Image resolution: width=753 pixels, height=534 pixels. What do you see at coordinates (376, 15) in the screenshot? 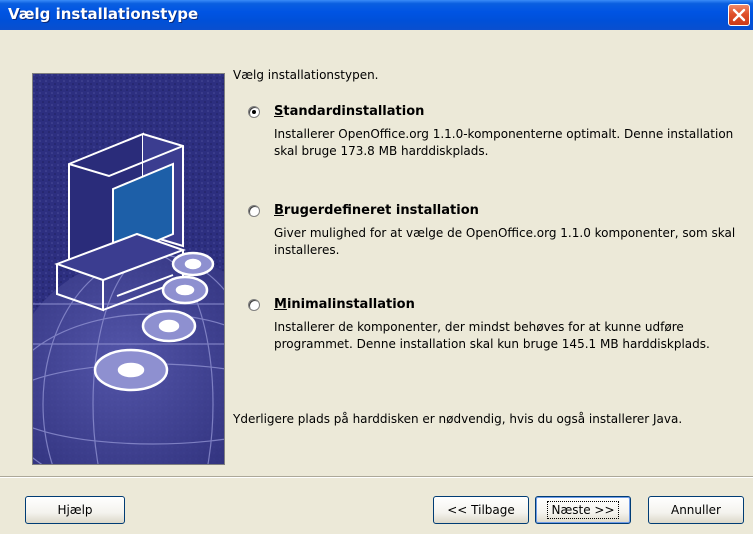
I see `title-bar: Vælg installationstype` at bounding box center [376, 15].